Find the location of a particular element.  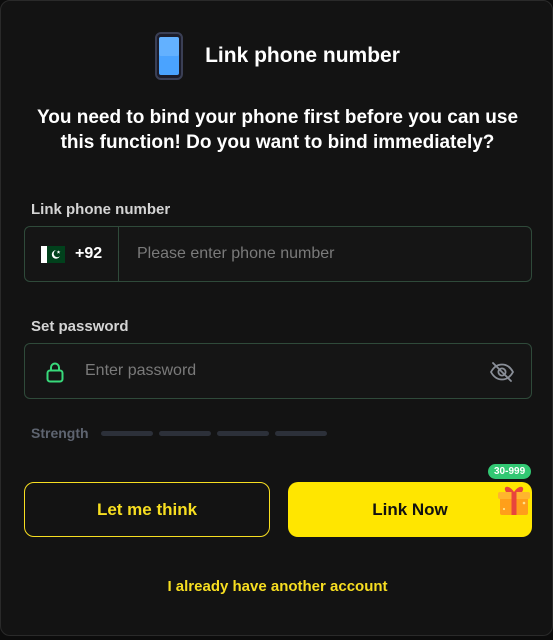

reward-badge: 30-999 is located at coordinates (510, 471).